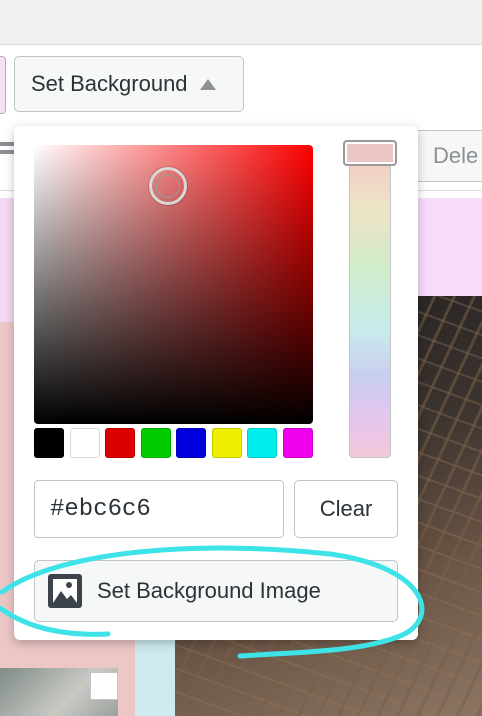 Image resolution: width=482 pixels, height=716 pixels. Describe the element at coordinates (370, 153) in the screenshot. I see `hue-slider-handle` at that location.